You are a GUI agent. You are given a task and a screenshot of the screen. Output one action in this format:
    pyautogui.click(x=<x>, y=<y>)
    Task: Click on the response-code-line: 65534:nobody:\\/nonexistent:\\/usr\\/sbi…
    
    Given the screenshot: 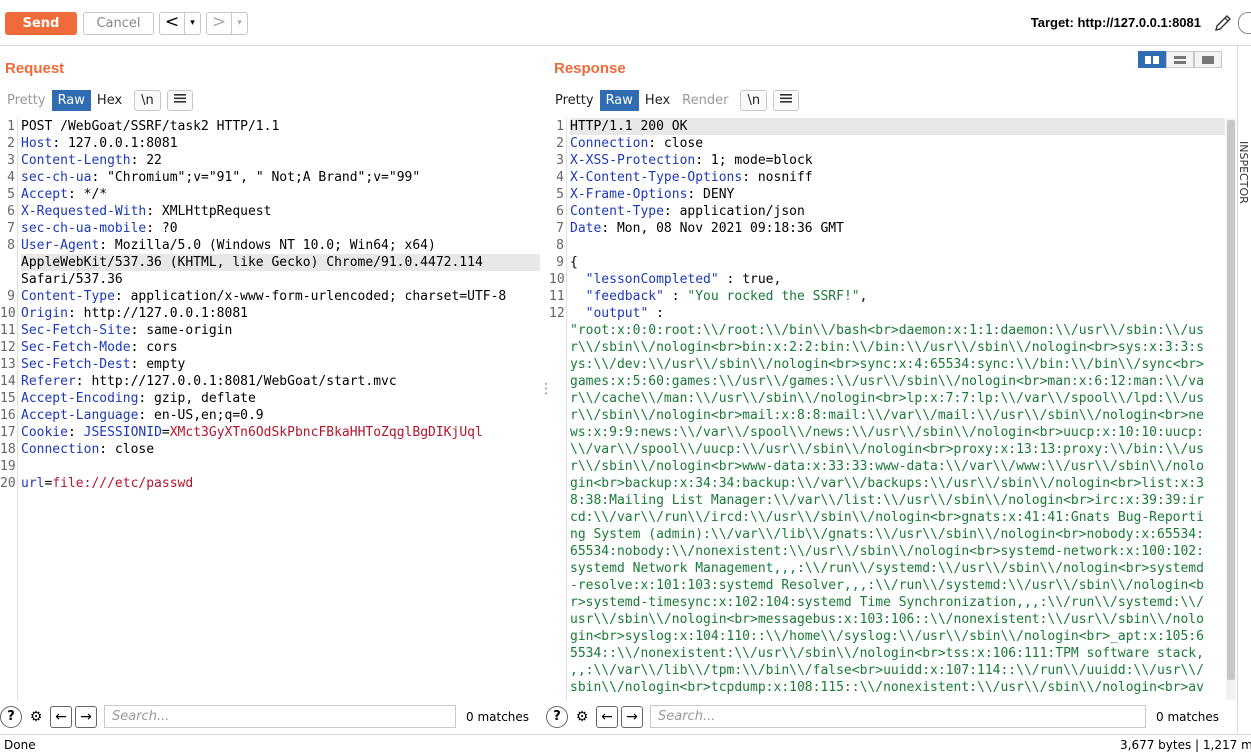 What is the action you would take?
    pyautogui.click(x=897, y=551)
    